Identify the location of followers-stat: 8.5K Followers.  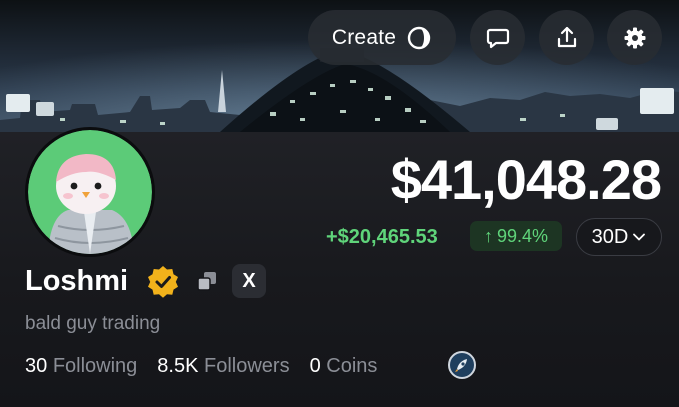
(223, 366).